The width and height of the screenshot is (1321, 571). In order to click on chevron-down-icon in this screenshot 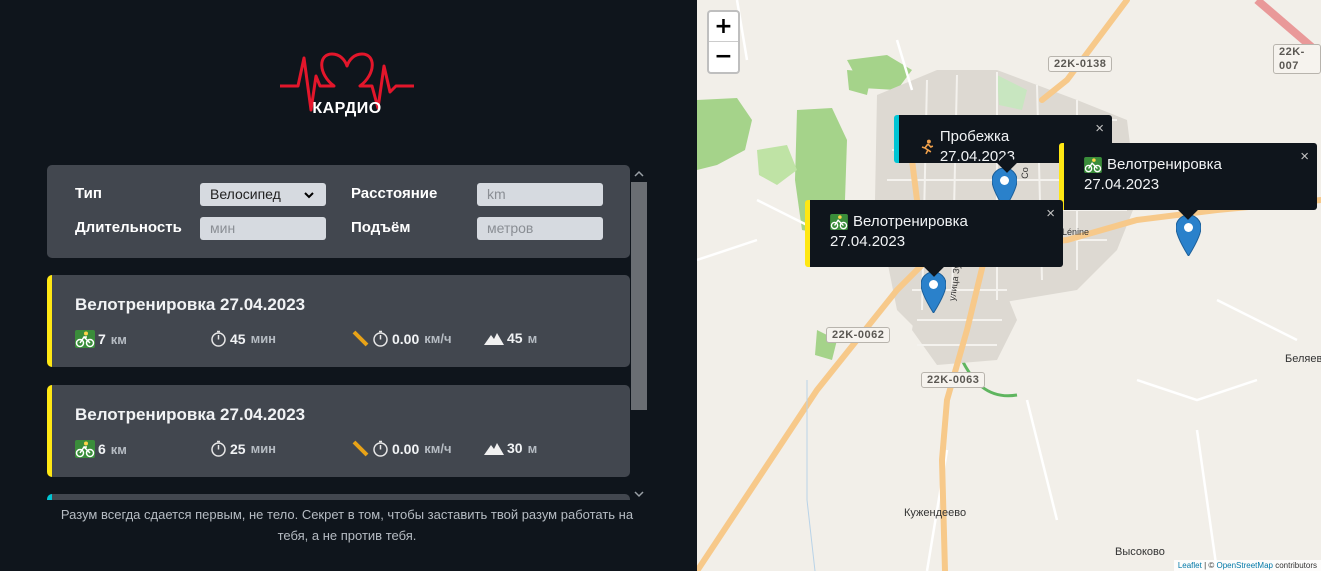, I will do `click(309, 194)`.